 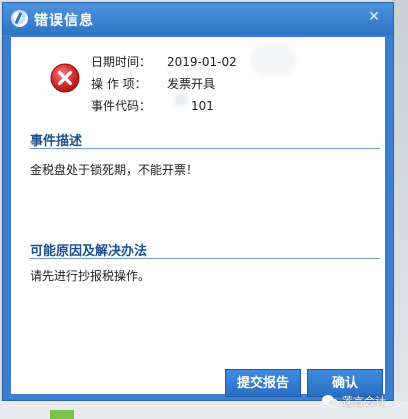 I want to click on solution-text: 请先进行抄报税操作。, so click(x=90, y=276).